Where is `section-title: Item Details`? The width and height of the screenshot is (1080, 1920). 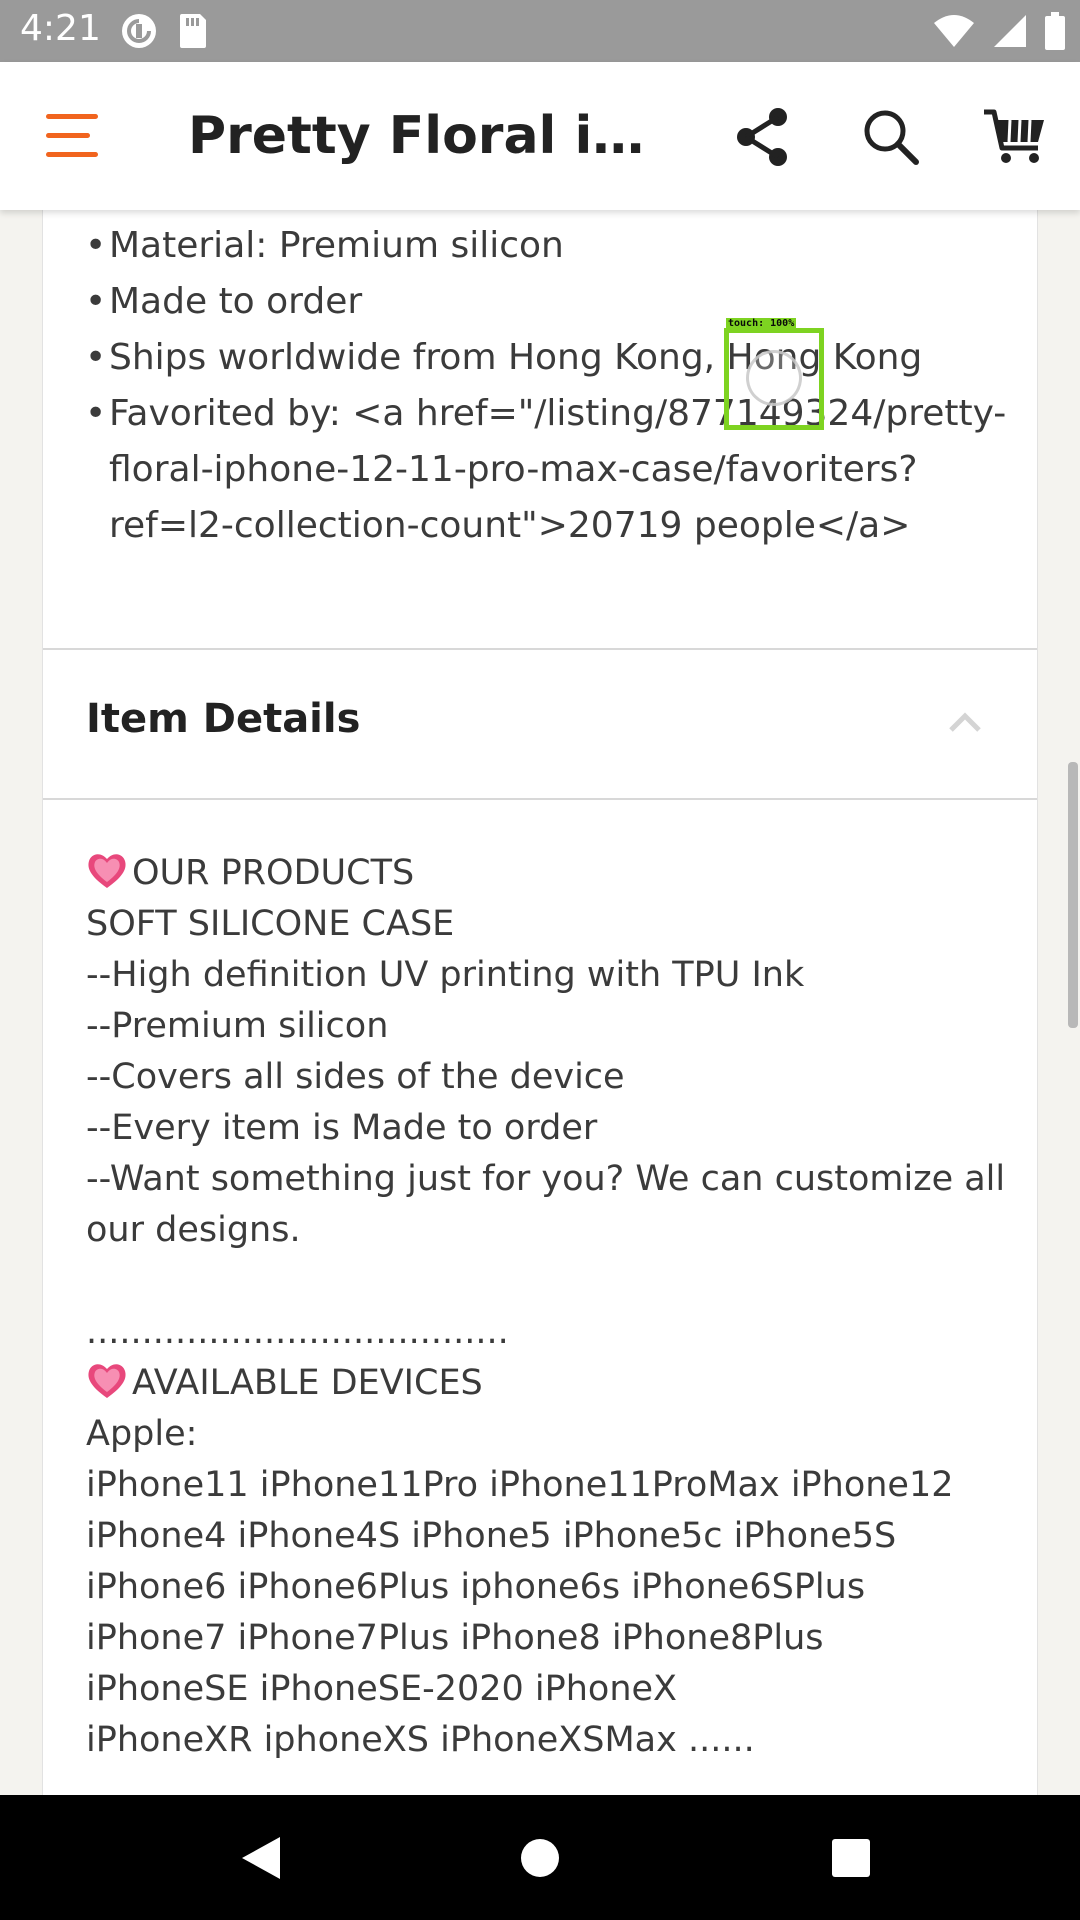
section-title: Item Details is located at coordinates (223, 719).